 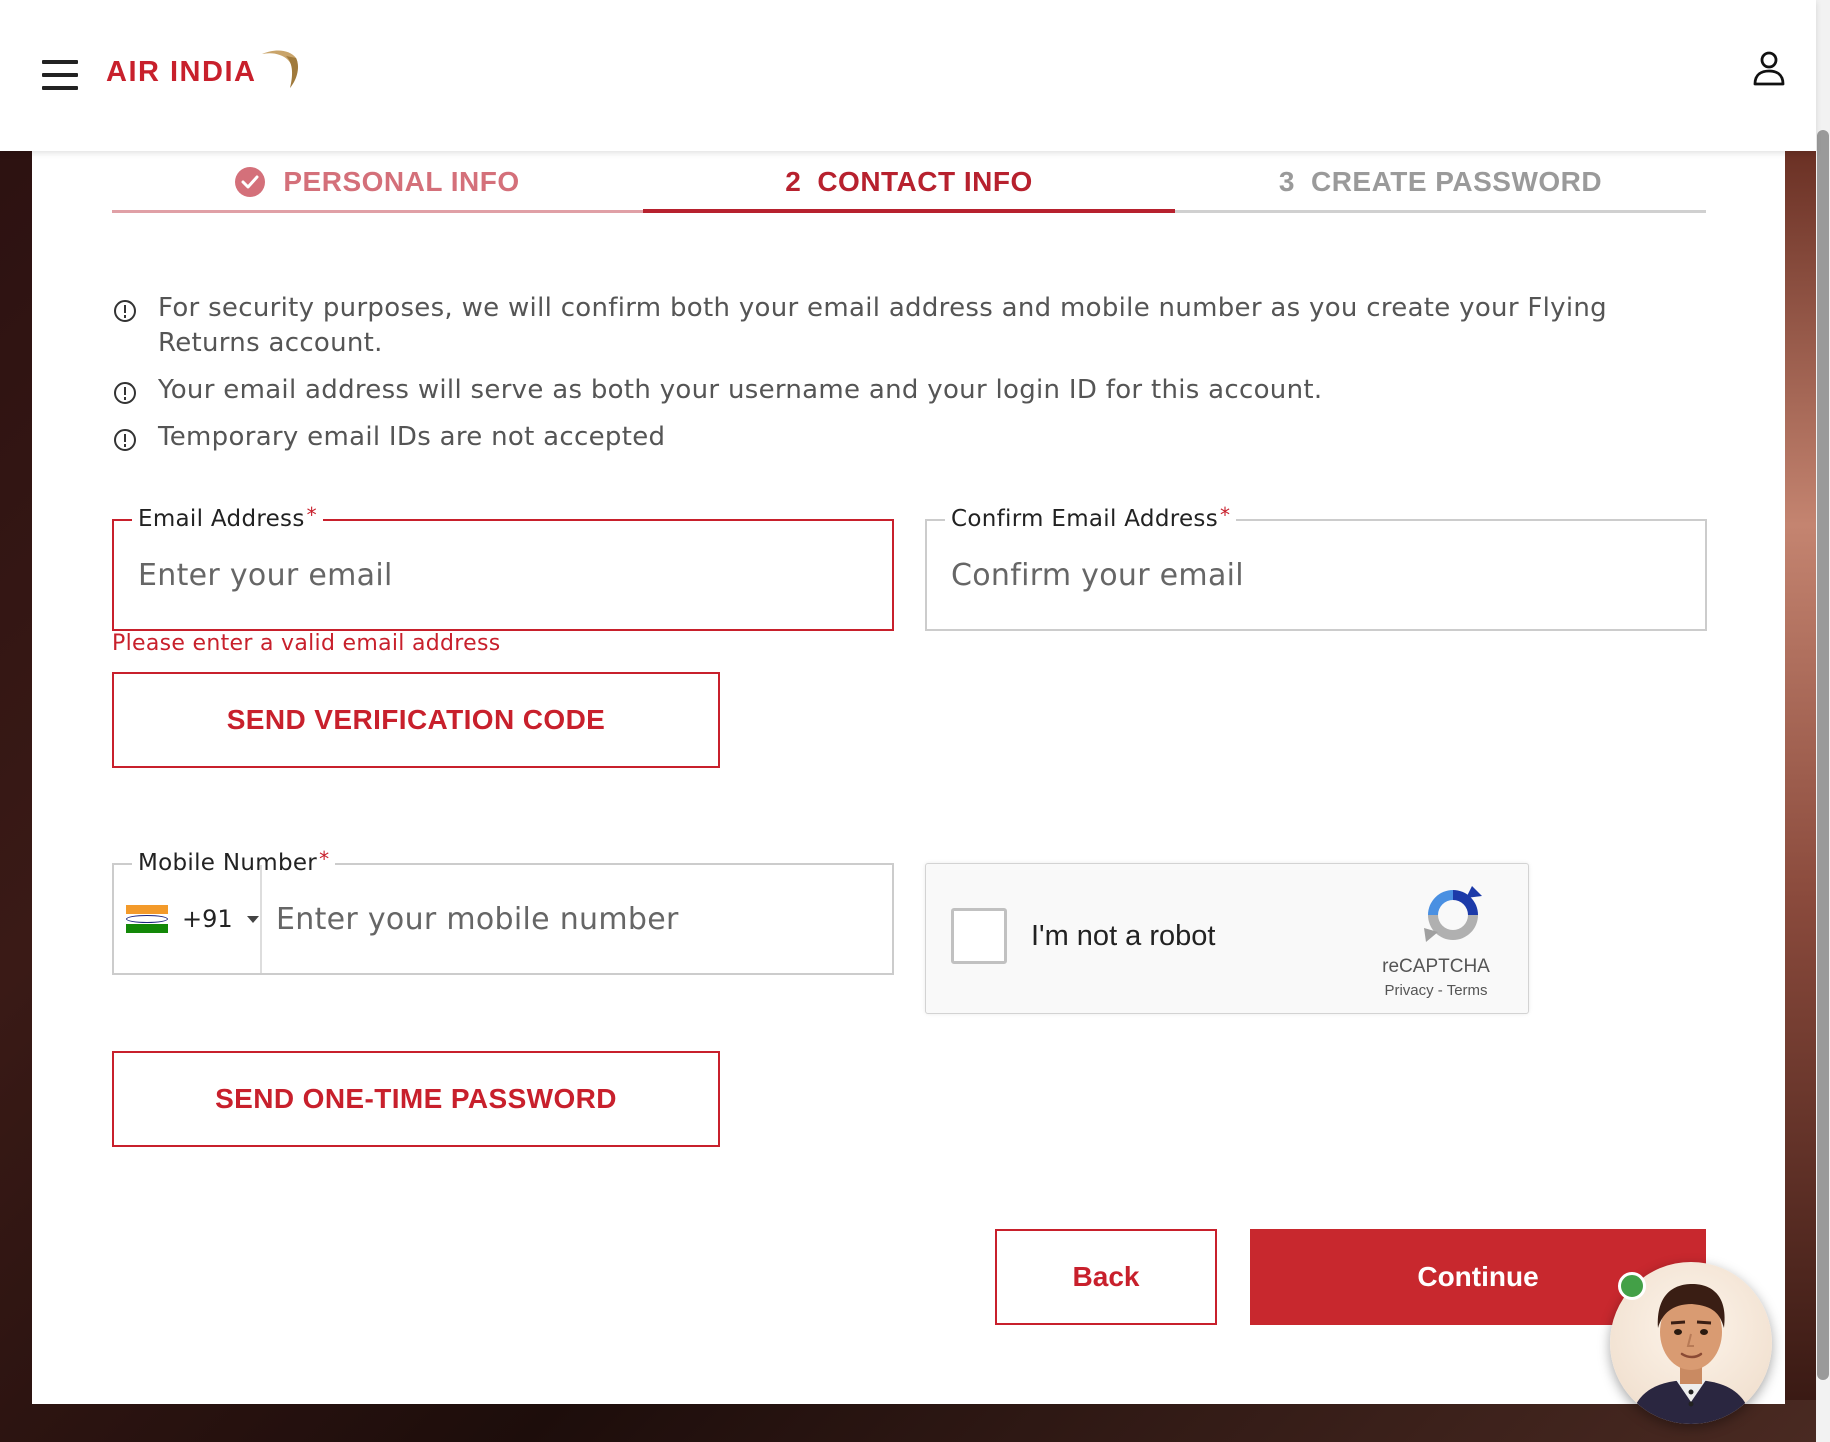 I want to click on step-personal-info: PERSONAL INFO, so click(x=377, y=182).